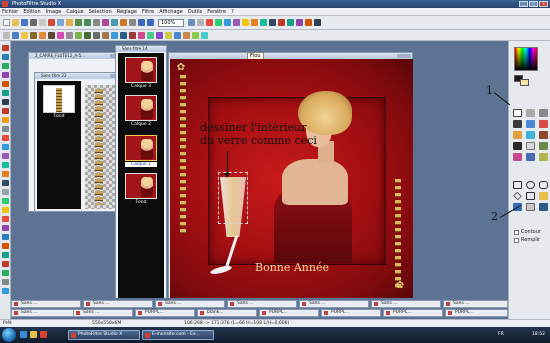  Describe the element at coordinates (191, 22) in the screenshot. I see `fit-icon` at that location.